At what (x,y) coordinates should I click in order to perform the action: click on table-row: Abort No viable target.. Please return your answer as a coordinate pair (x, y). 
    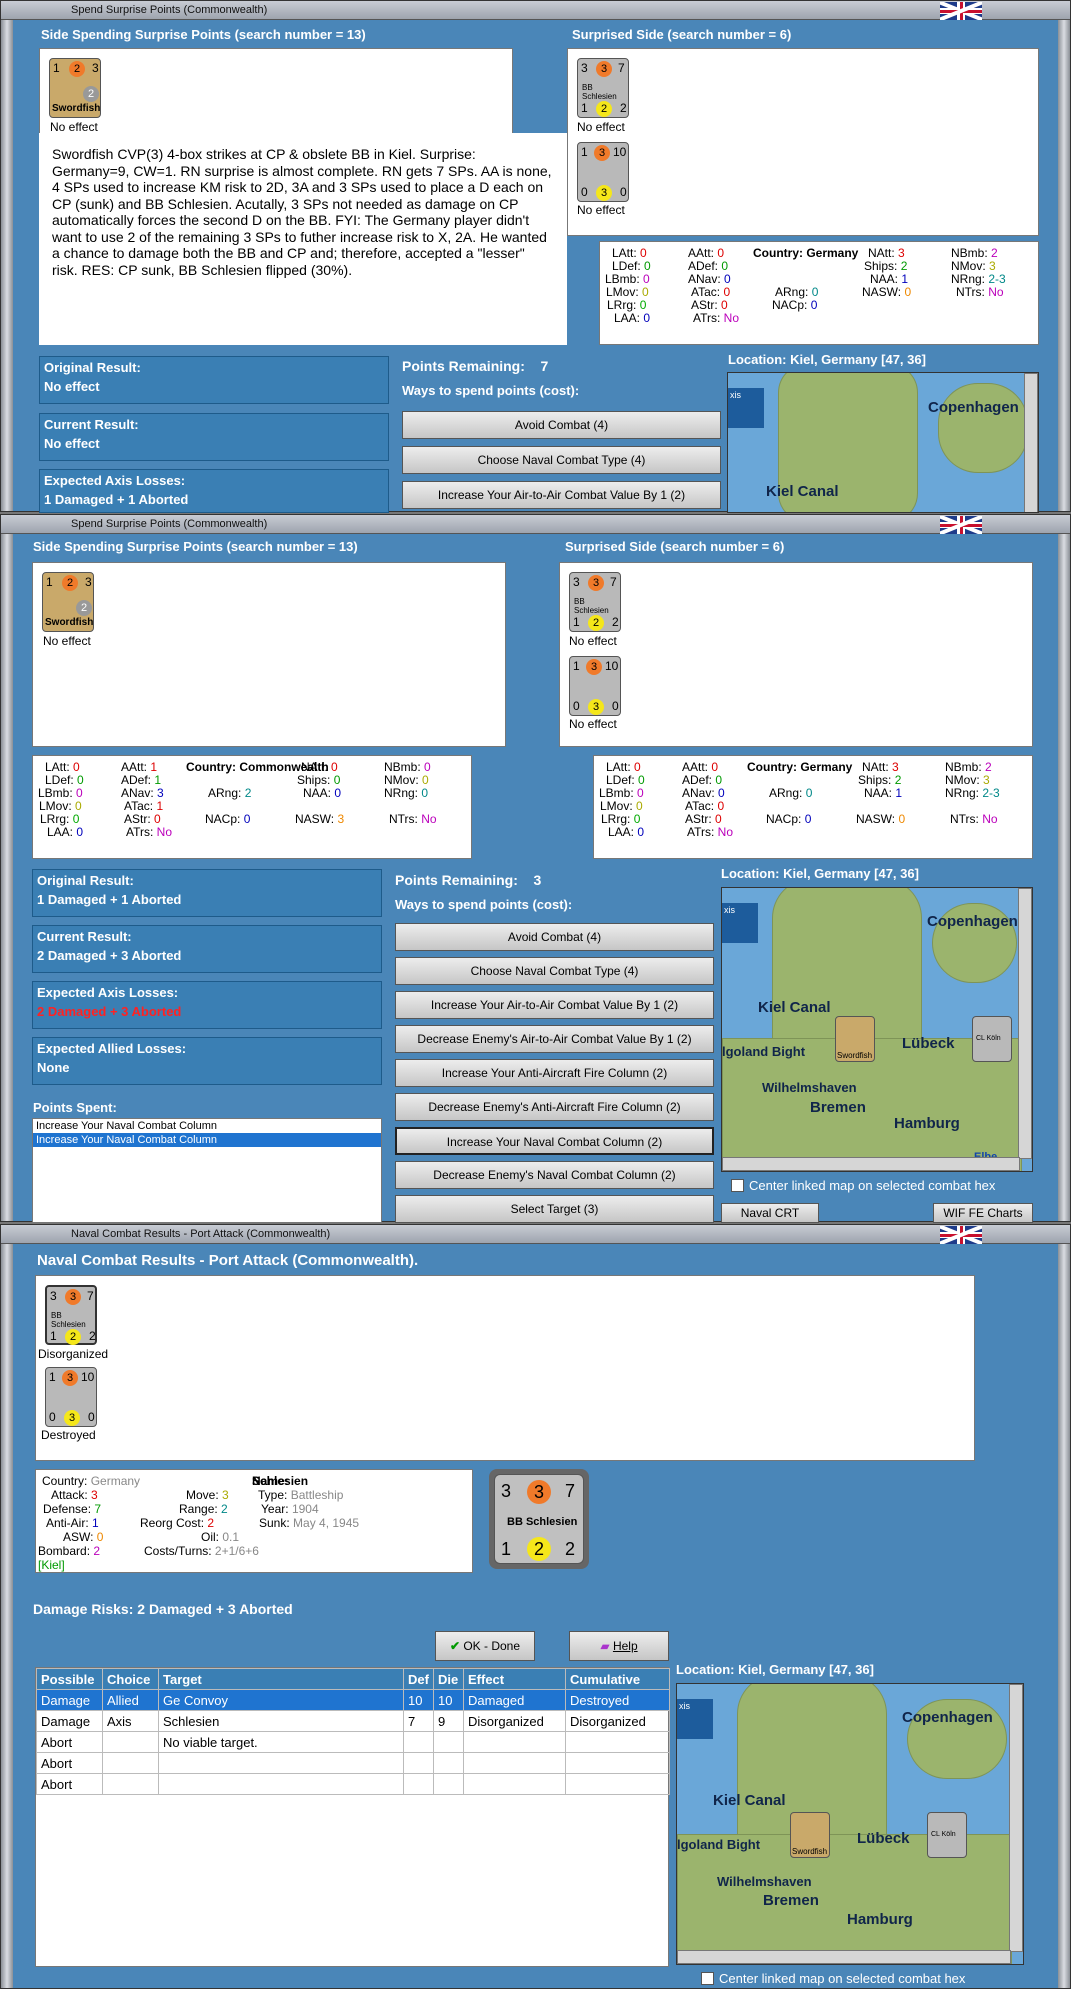
    Looking at the image, I should click on (353, 1742).